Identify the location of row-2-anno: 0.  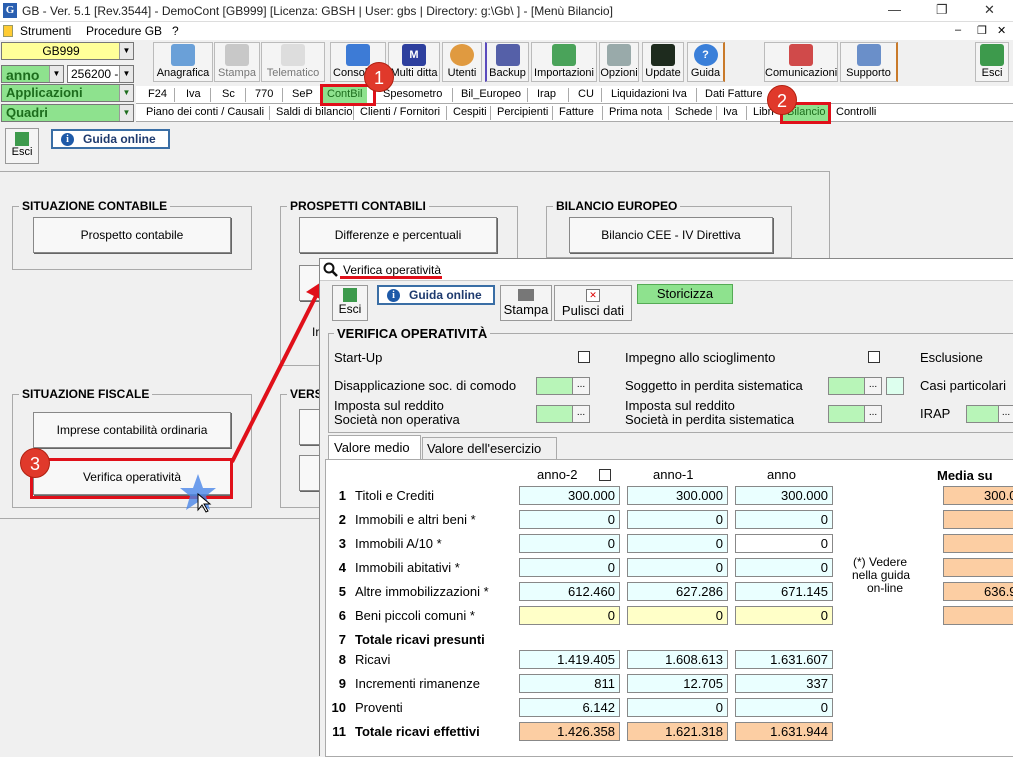
(784, 519).